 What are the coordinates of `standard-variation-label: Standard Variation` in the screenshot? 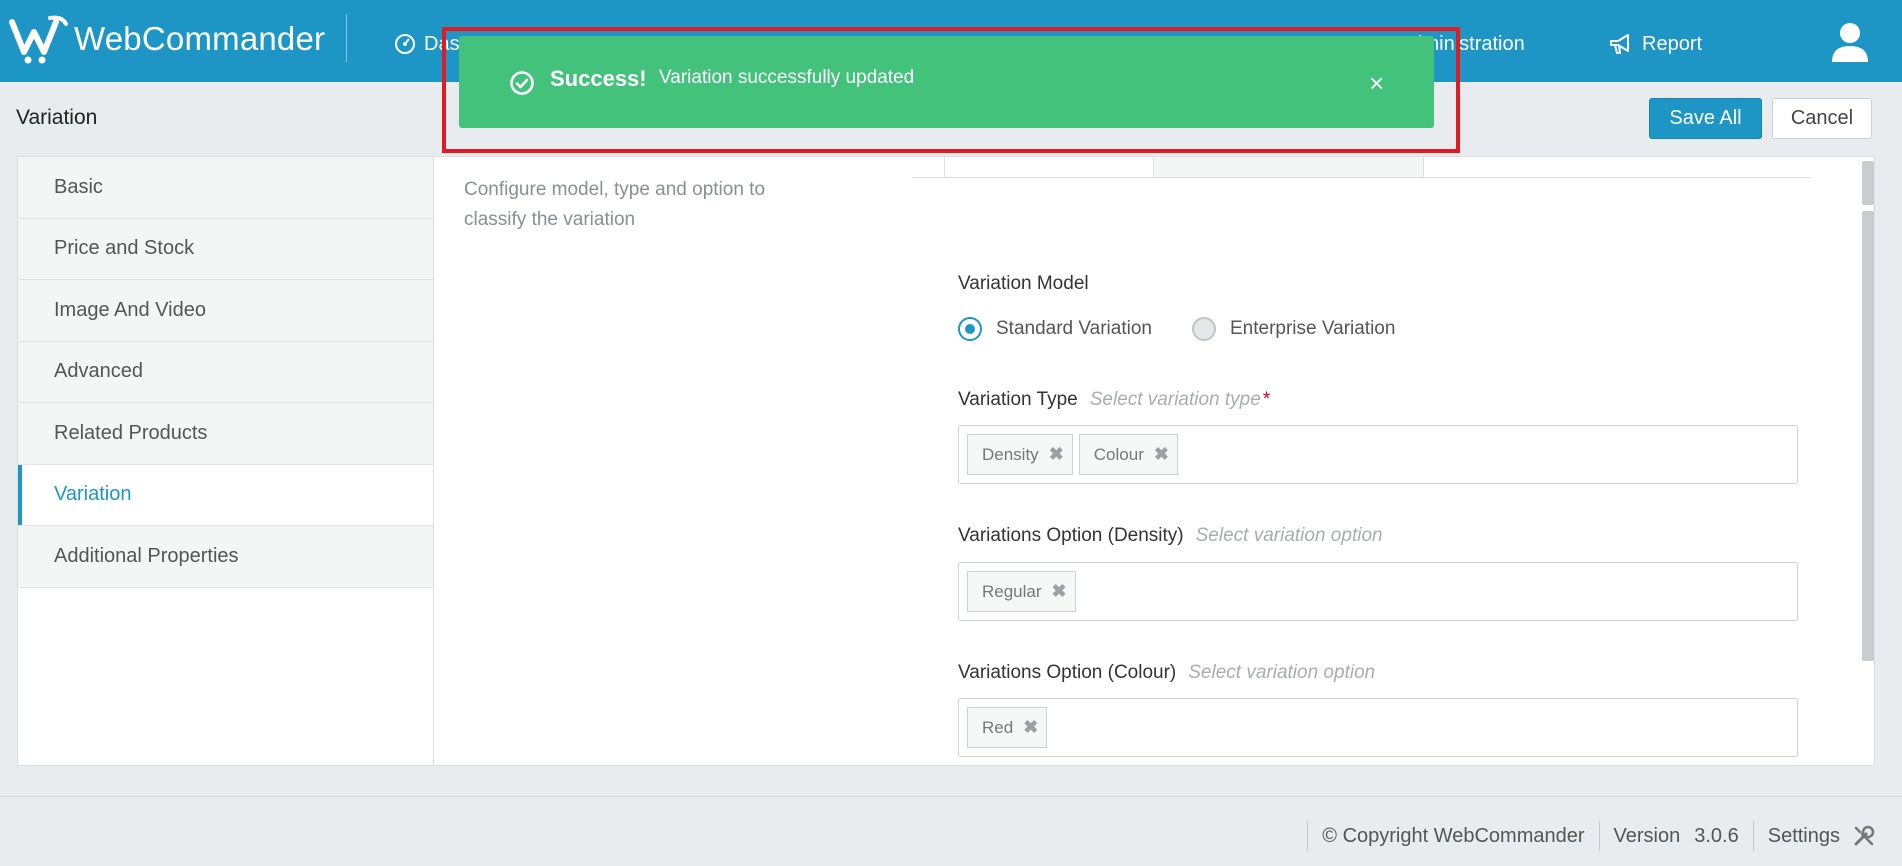 It's located at (1074, 328).